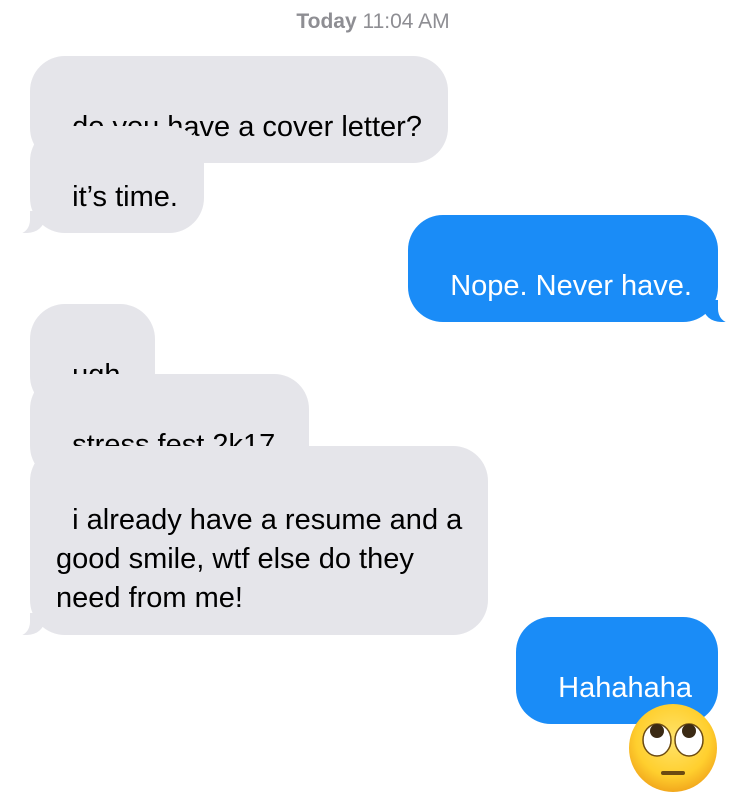 The height and width of the screenshot is (803, 746). Describe the element at coordinates (625, 688) in the screenshot. I see `message-text: Hahahaha` at that location.